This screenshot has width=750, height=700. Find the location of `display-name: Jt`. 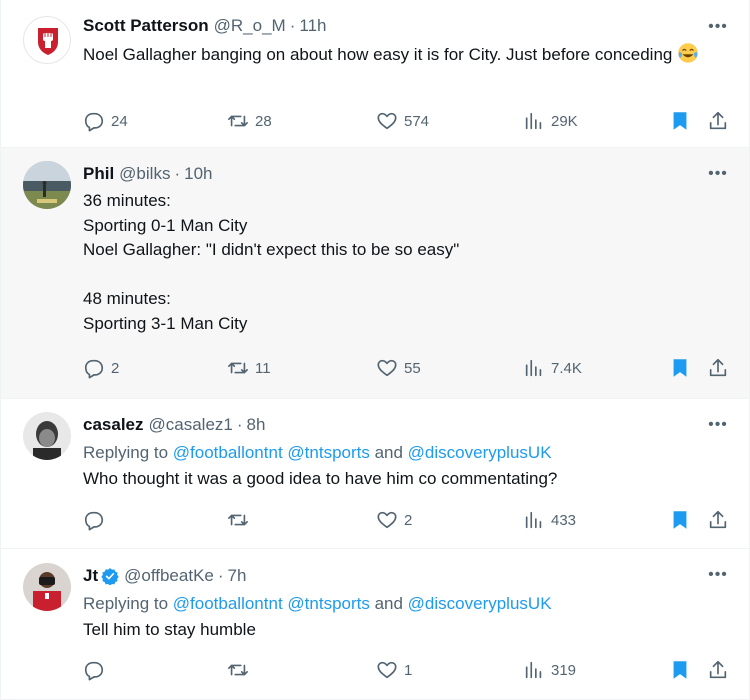

display-name: Jt is located at coordinates (90, 576).